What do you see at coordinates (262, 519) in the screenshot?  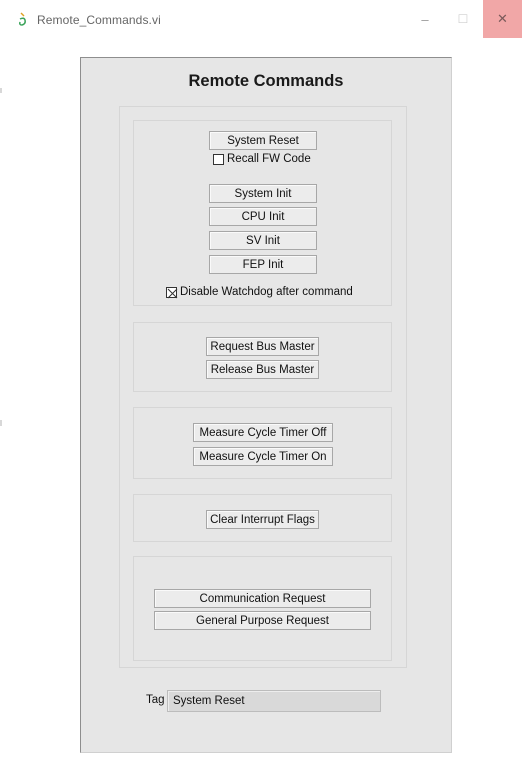 I see `clear-interrupt-flags-button: Clear Interrupt Flags` at bounding box center [262, 519].